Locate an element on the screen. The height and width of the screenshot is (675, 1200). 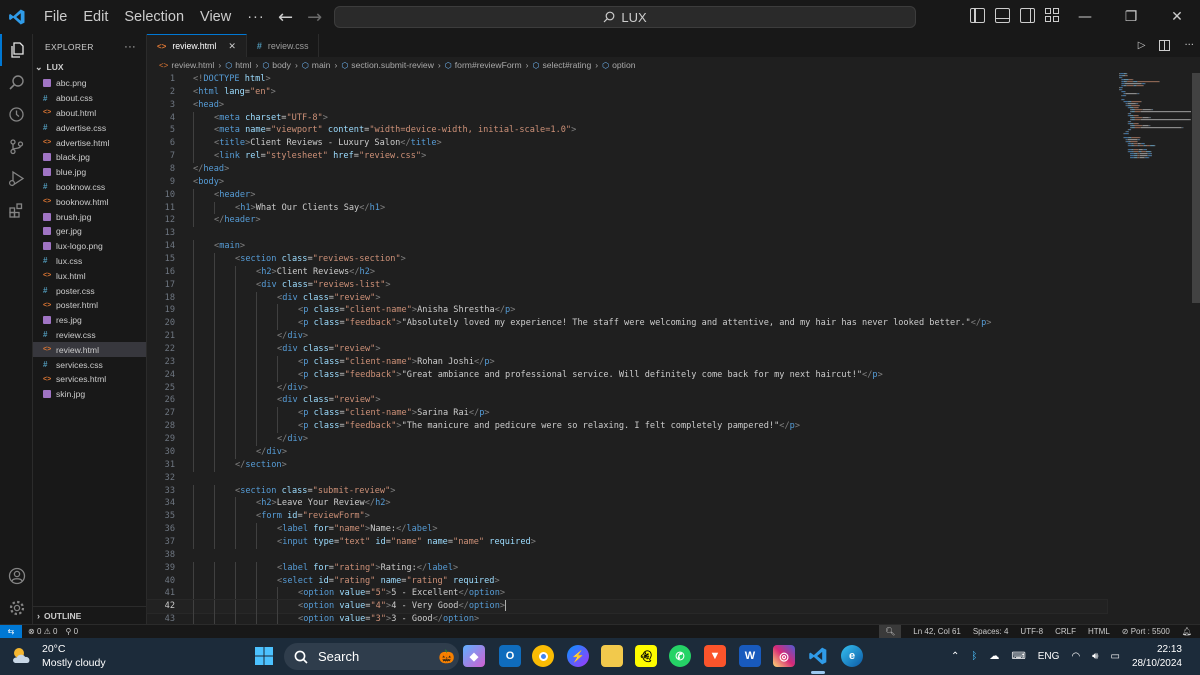
code-line: 30 </div> is located at coordinates (627, 452).